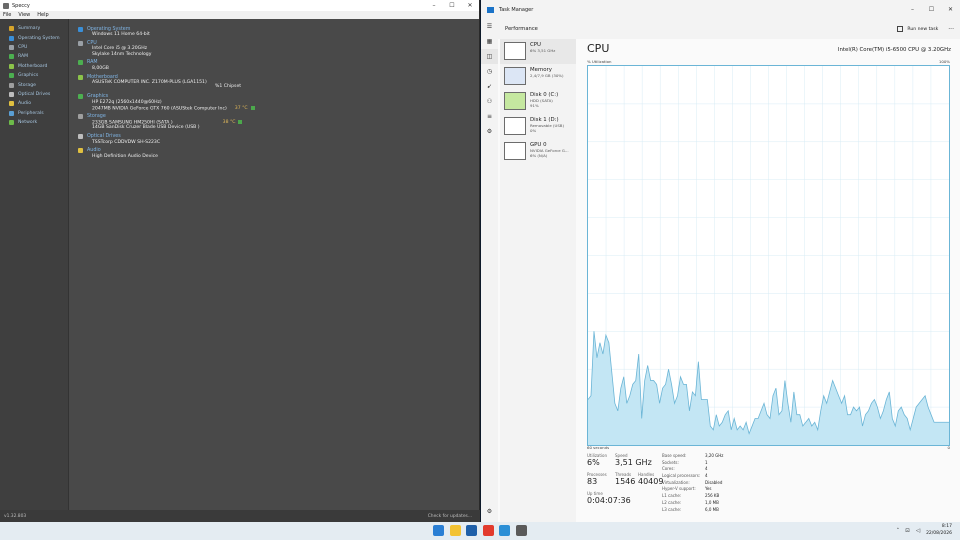 This screenshot has height=540, width=960. Describe the element at coordinates (15, 516) in the screenshot. I see `version-label: v1.32.803` at that location.